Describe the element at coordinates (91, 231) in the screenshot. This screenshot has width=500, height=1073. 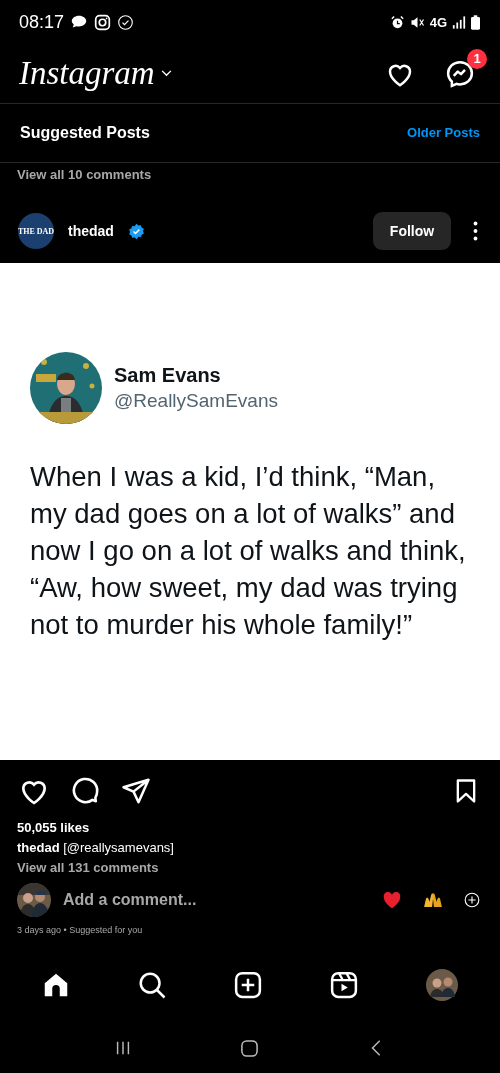
I see `username: thedad` at that location.